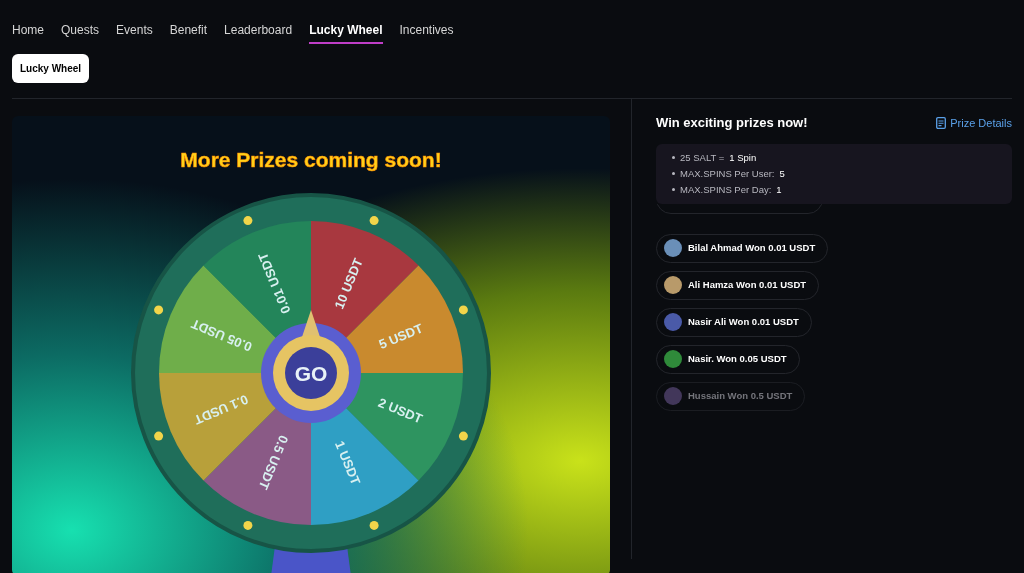 This screenshot has height=573, width=1024. Describe the element at coordinates (974, 122) in the screenshot. I see `prize-details-link: Prize Details` at that location.